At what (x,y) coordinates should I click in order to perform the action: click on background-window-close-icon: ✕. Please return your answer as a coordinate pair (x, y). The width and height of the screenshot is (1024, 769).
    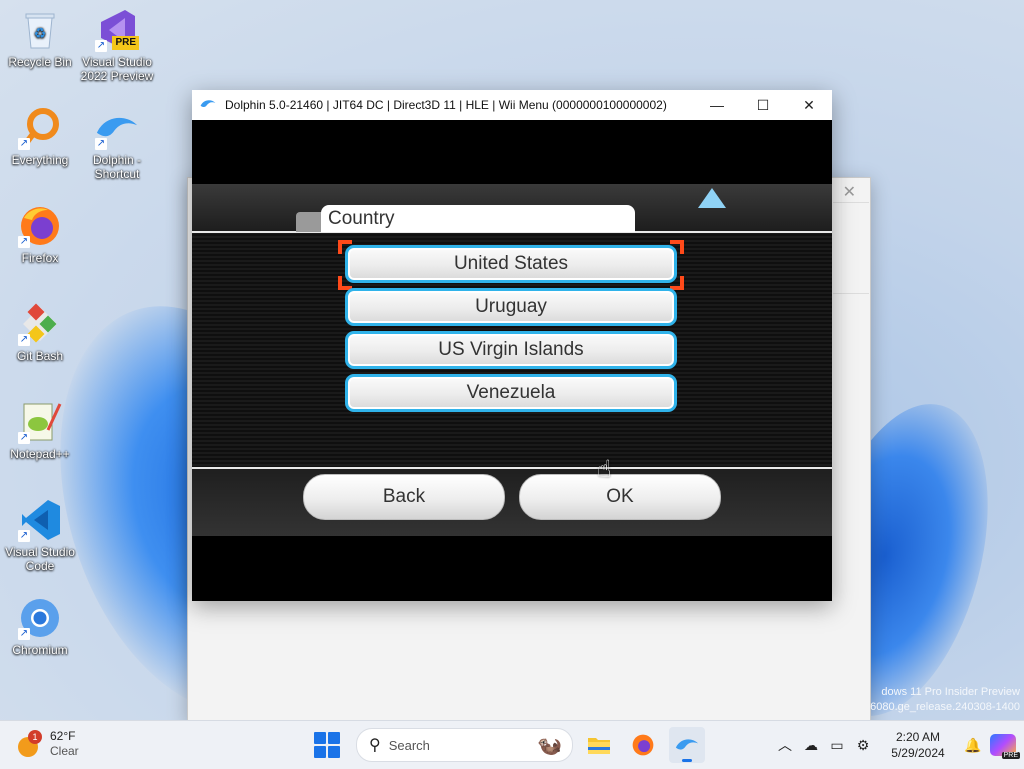
    Looking at the image, I should click on (849, 192).